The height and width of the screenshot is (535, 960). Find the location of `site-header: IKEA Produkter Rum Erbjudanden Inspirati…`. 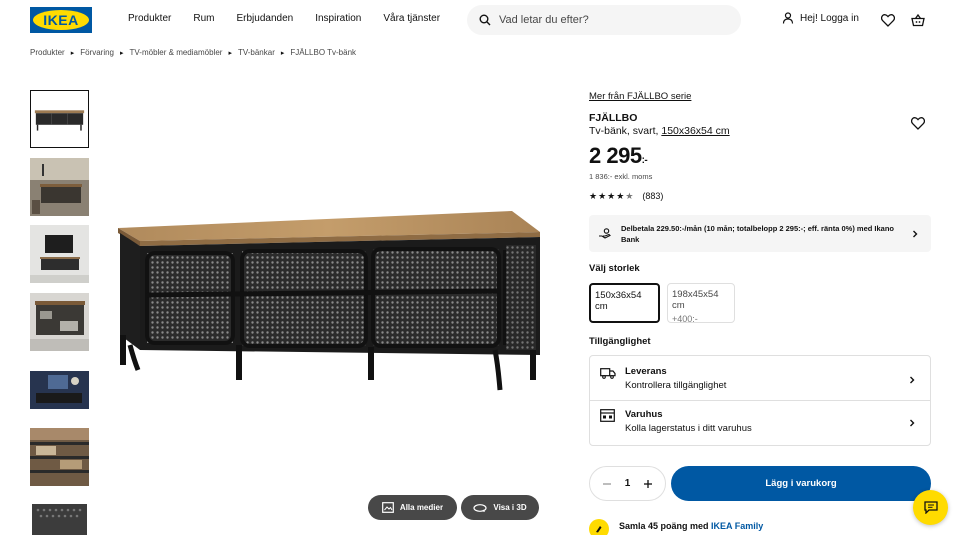

site-header: IKEA Produkter Rum Erbjudanden Inspirati… is located at coordinates (480, 20).